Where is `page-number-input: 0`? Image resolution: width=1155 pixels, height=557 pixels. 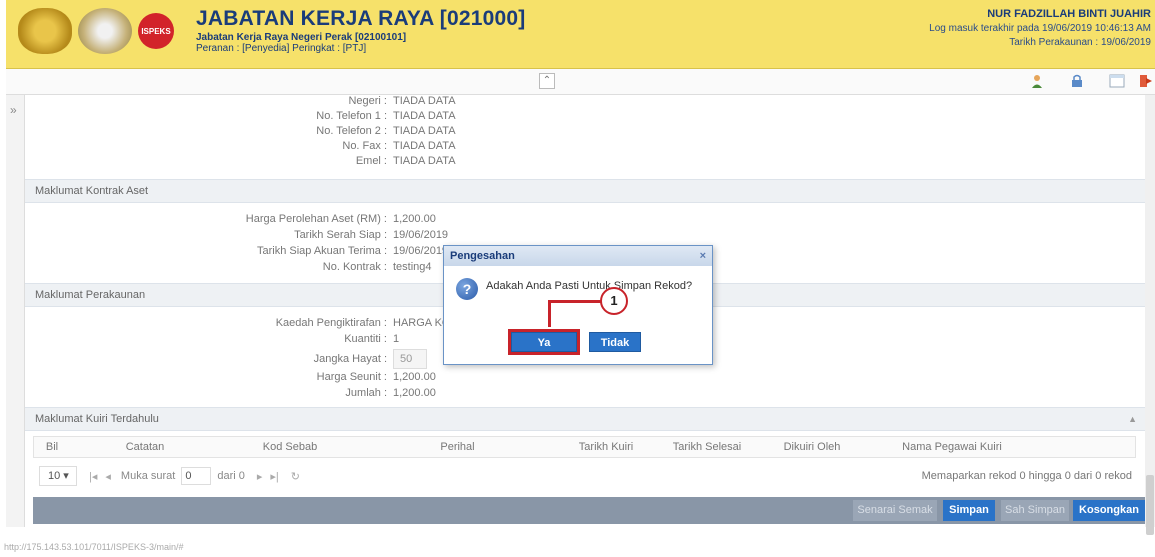 page-number-input: 0 is located at coordinates (196, 476).